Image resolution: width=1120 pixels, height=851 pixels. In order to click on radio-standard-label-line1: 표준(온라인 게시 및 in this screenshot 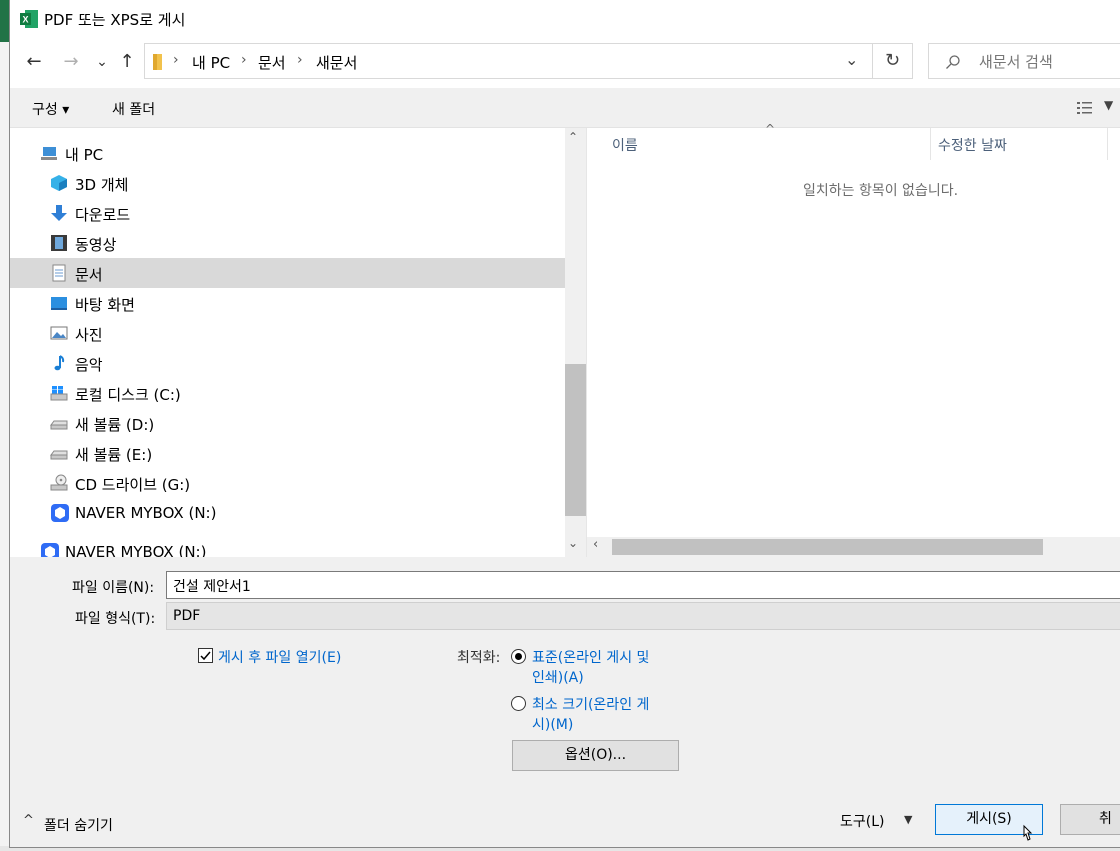, I will do `click(590, 657)`.